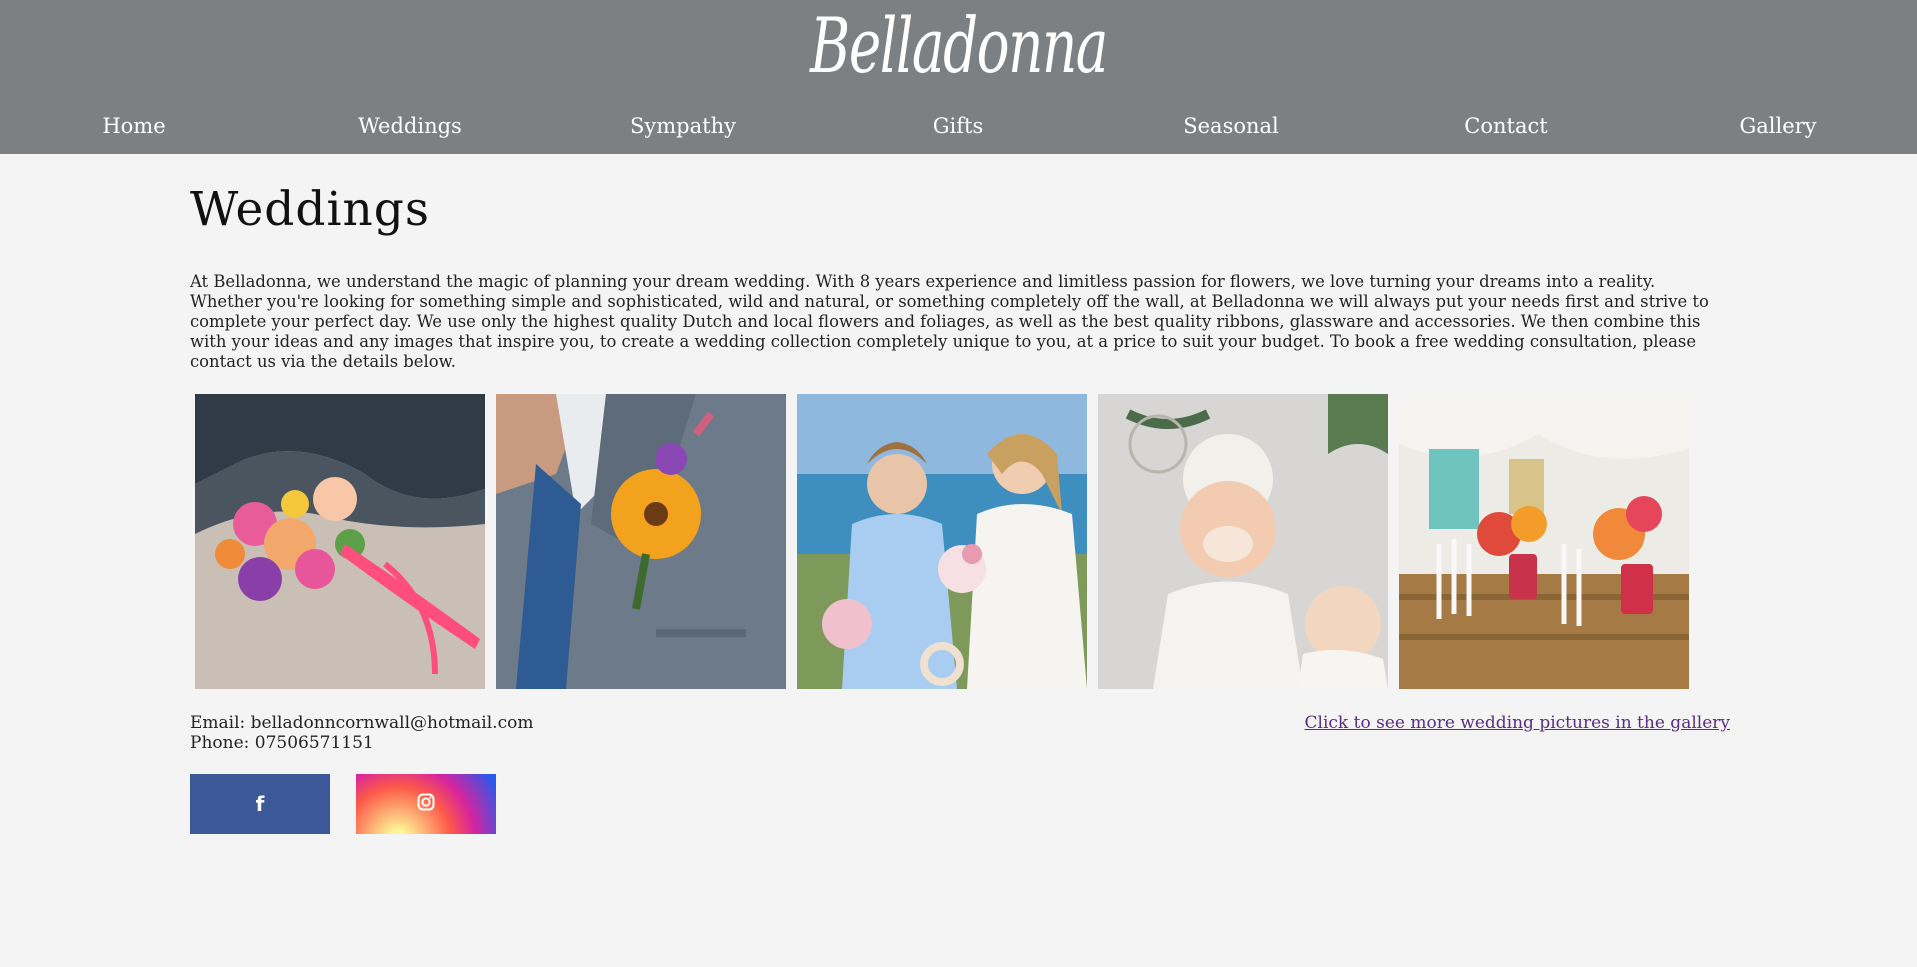 Image resolution: width=1917 pixels, height=967 pixels. I want to click on facebook-icon: f, so click(260, 804).